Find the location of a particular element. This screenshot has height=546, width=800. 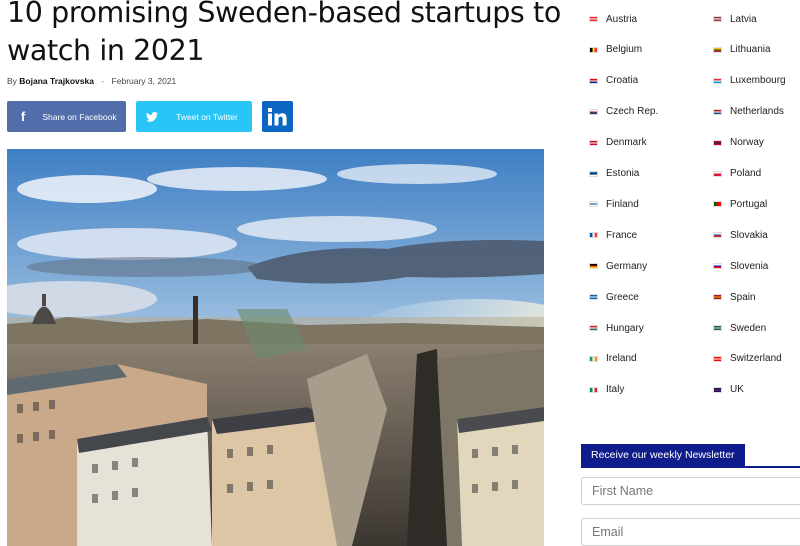

country-label: Poland is located at coordinates (746, 173).